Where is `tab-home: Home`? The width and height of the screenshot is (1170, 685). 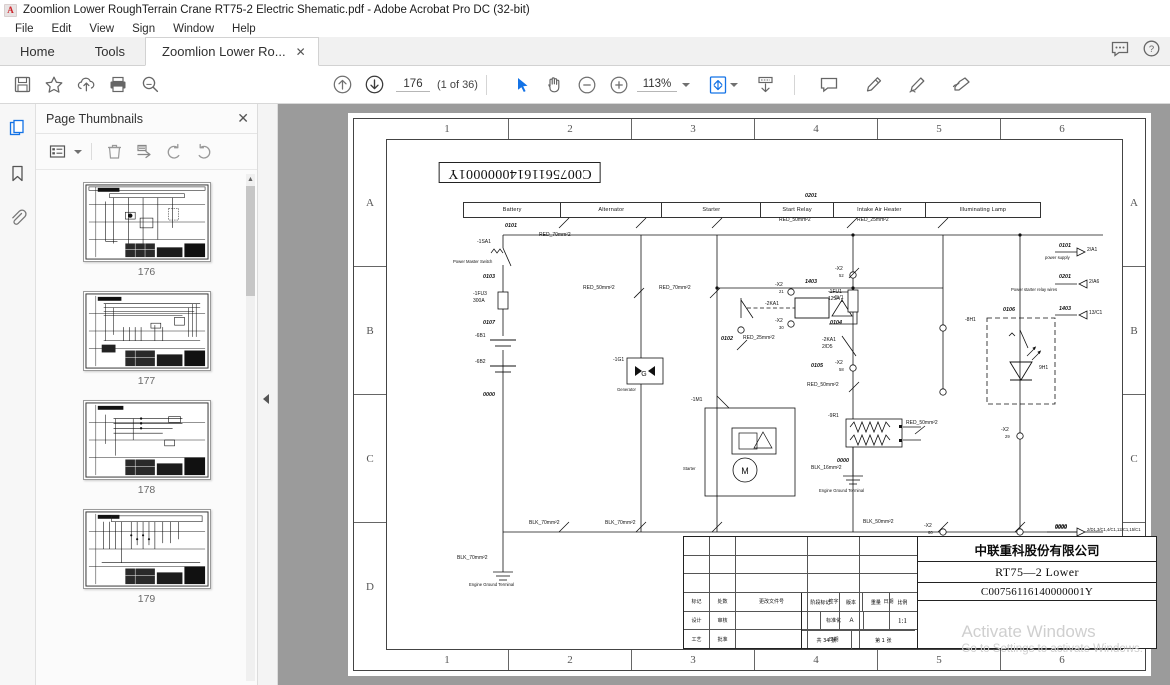 tab-home: Home is located at coordinates (37, 51).